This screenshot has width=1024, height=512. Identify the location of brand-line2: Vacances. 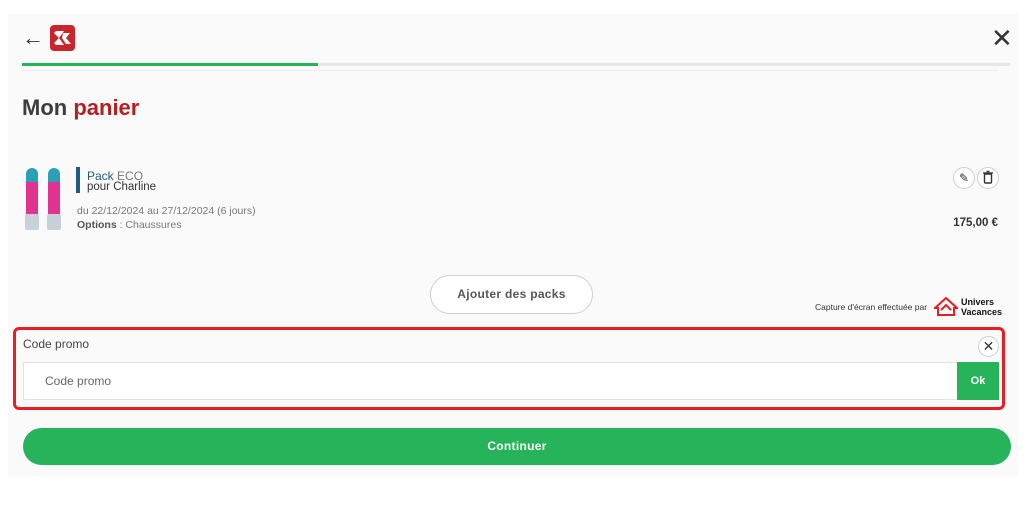
(982, 312).